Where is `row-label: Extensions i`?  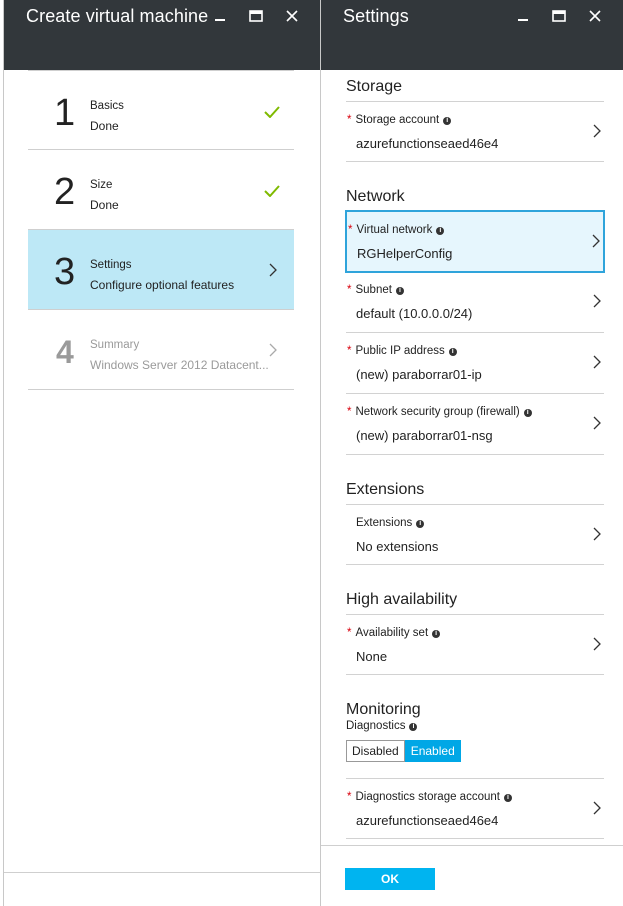
row-label: Extensions i is located at coordinates (390, 523).